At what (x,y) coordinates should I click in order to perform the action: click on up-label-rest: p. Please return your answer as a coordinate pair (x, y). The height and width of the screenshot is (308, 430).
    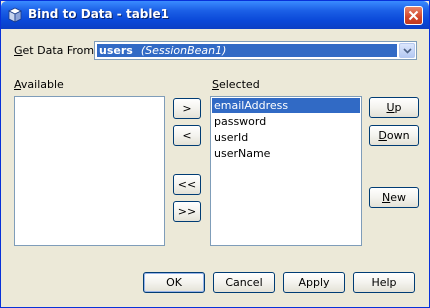
    Looking at the image, I should click on (398, 107).